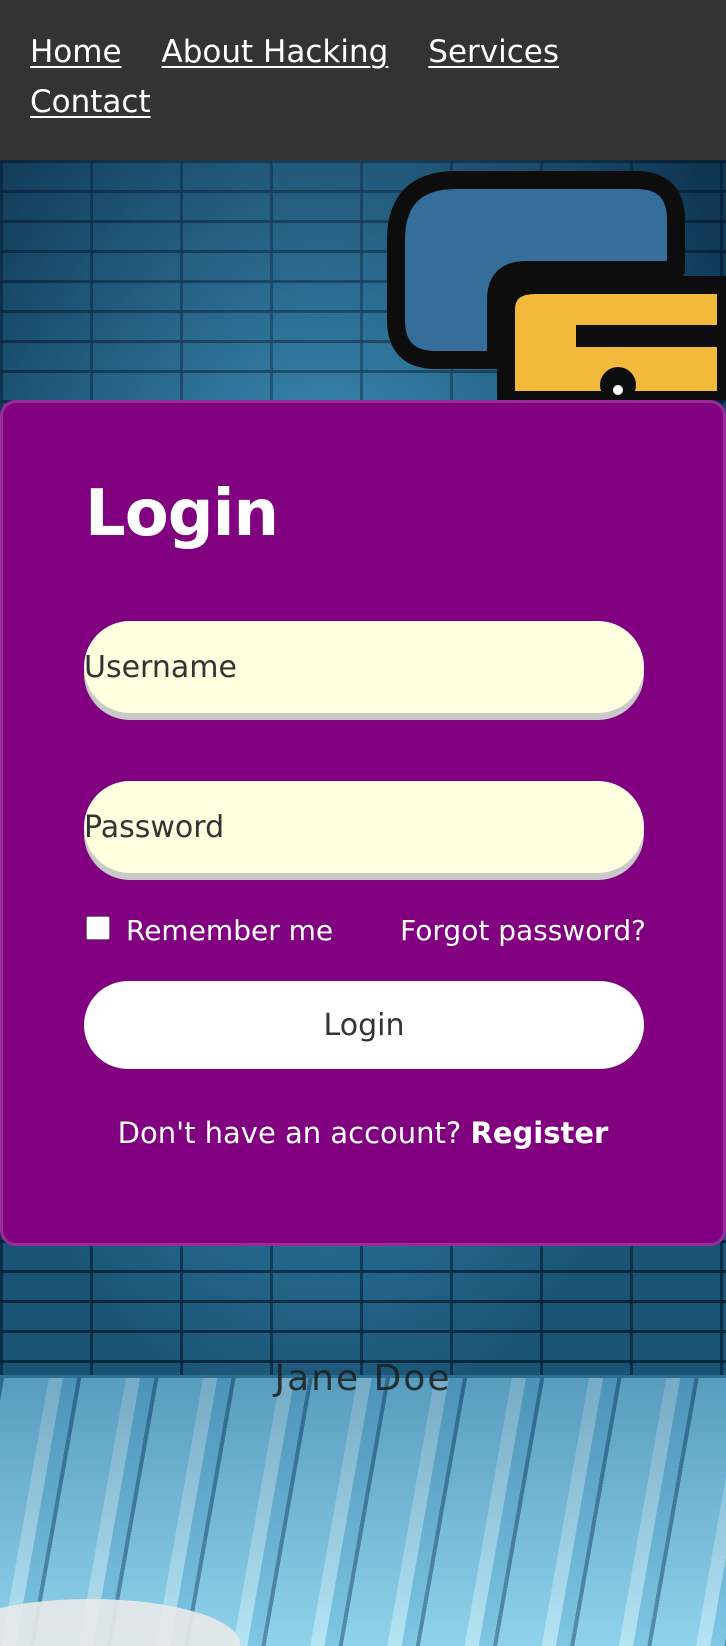 This screenshot has height=1646, width=726. What do you see at coordinates (540, 1133) in the screenshot?
I see `register-link: Register` at bounding box center [540, 1133].